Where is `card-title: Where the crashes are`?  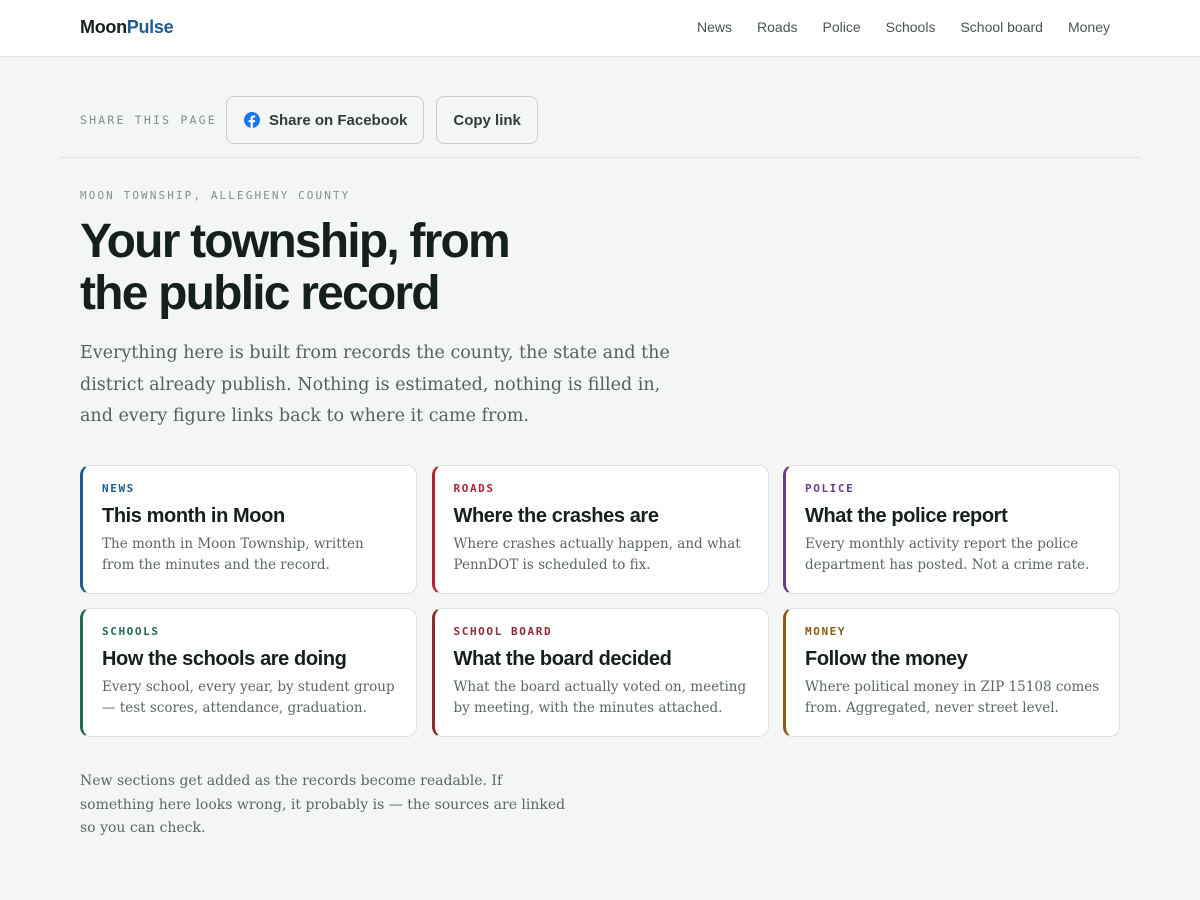 card-title: Where the crashes are is located at coordinates (556, 516).